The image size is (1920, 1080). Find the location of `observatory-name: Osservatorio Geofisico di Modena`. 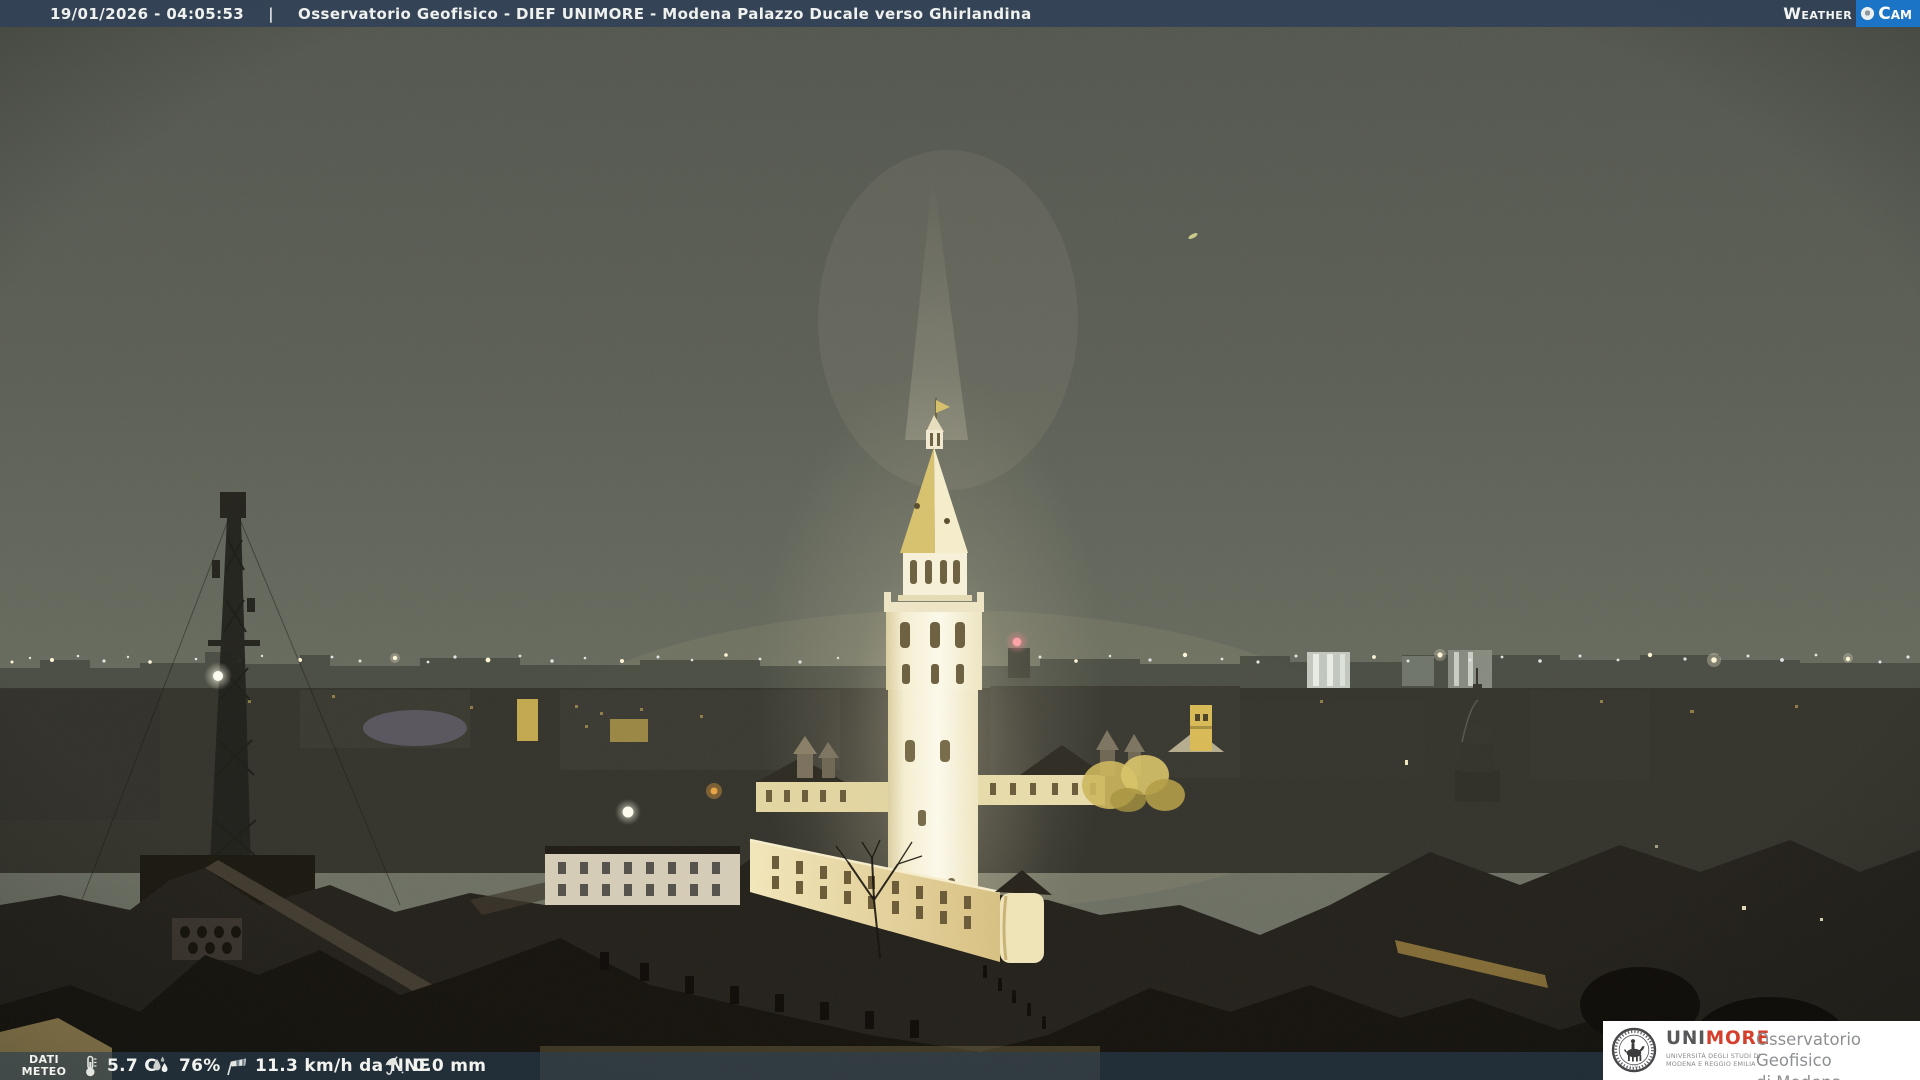

observatory-name: Osservatorio Geofisico di Modena is located at coordinates (1809, 1055).